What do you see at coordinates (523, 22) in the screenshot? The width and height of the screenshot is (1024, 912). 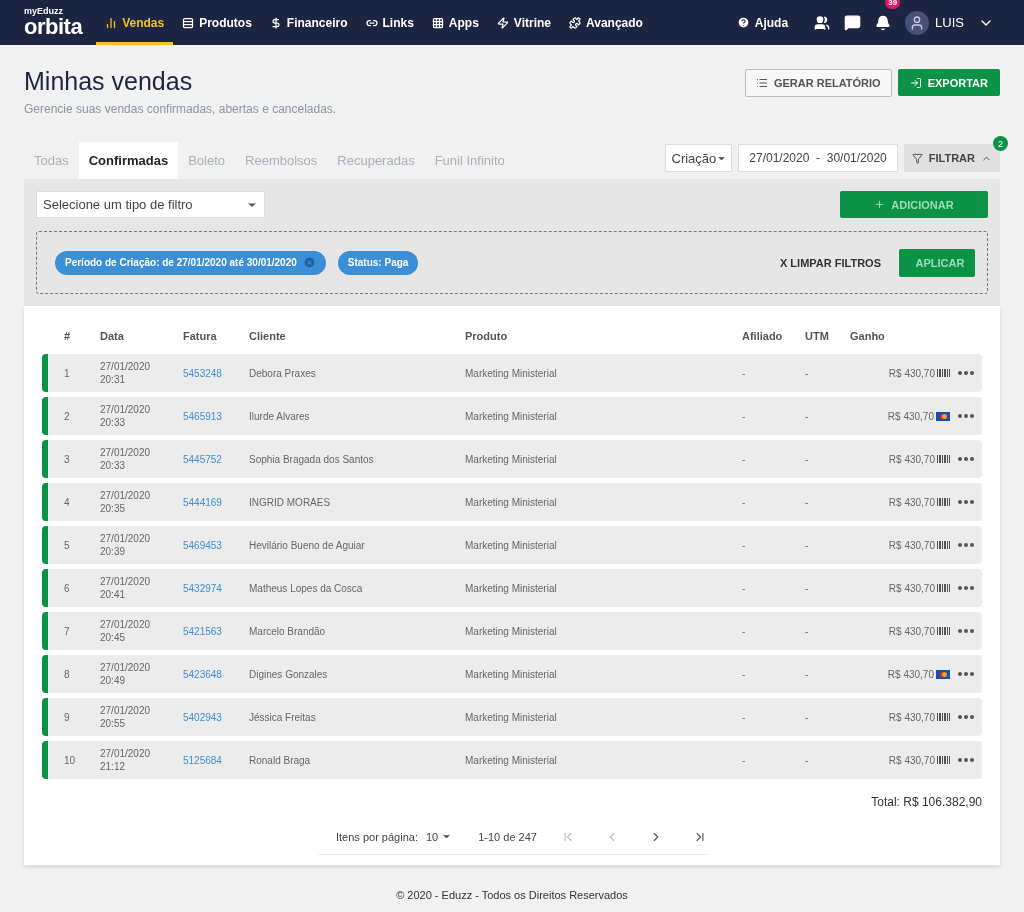 I see `nav-item: Vitrine` at bounding box center [523, 22].